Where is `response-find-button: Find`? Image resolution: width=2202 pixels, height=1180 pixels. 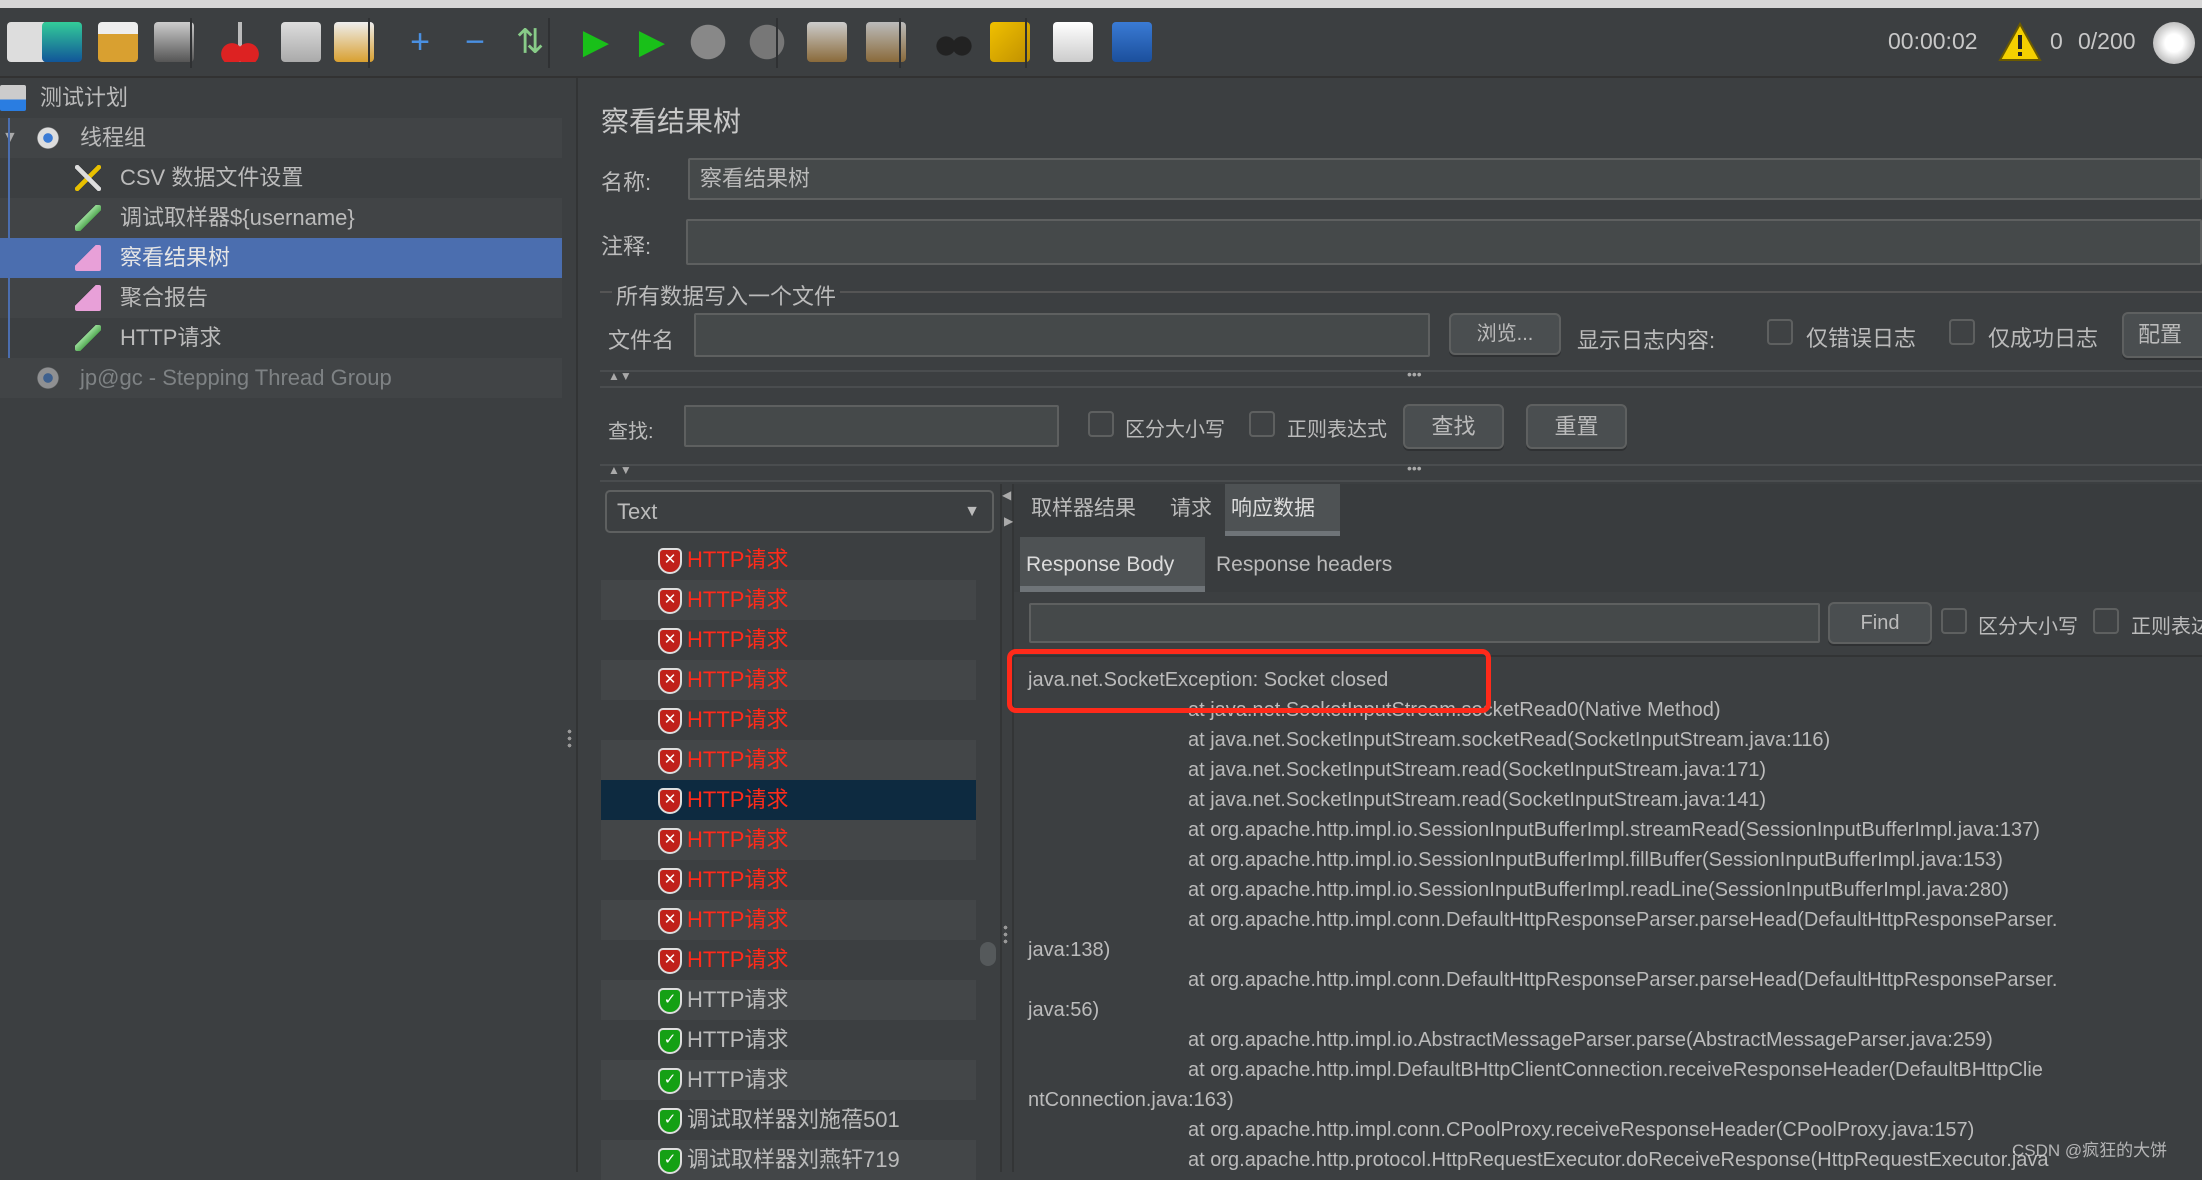 response-find-button: Find is located at coordinates (1880, 623).